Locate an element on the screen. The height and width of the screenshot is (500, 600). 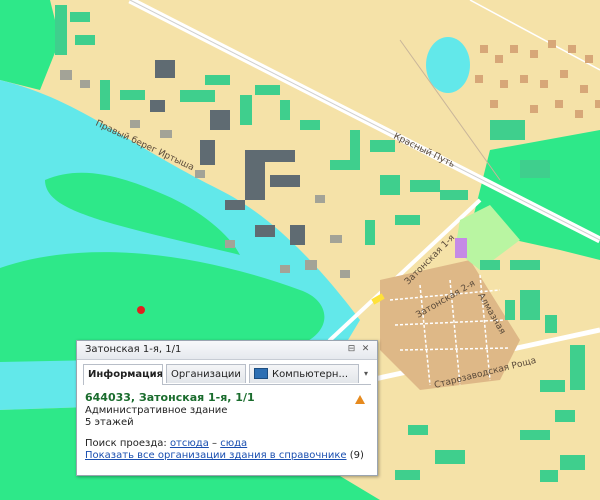
route-search-row: Поиск проезда: отсюда – сюда is located at coordinates (226, 443).